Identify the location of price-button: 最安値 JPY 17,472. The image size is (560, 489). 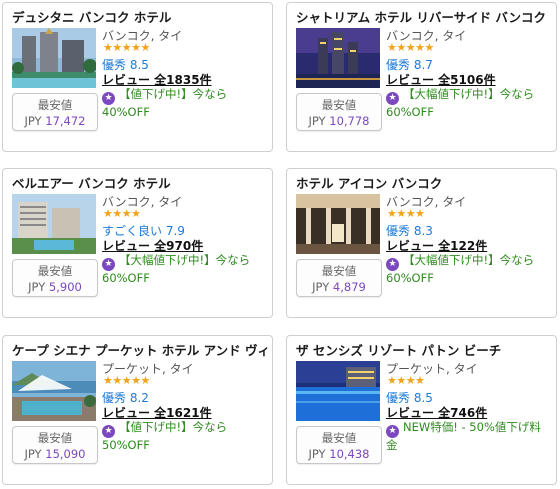
(55, 112).